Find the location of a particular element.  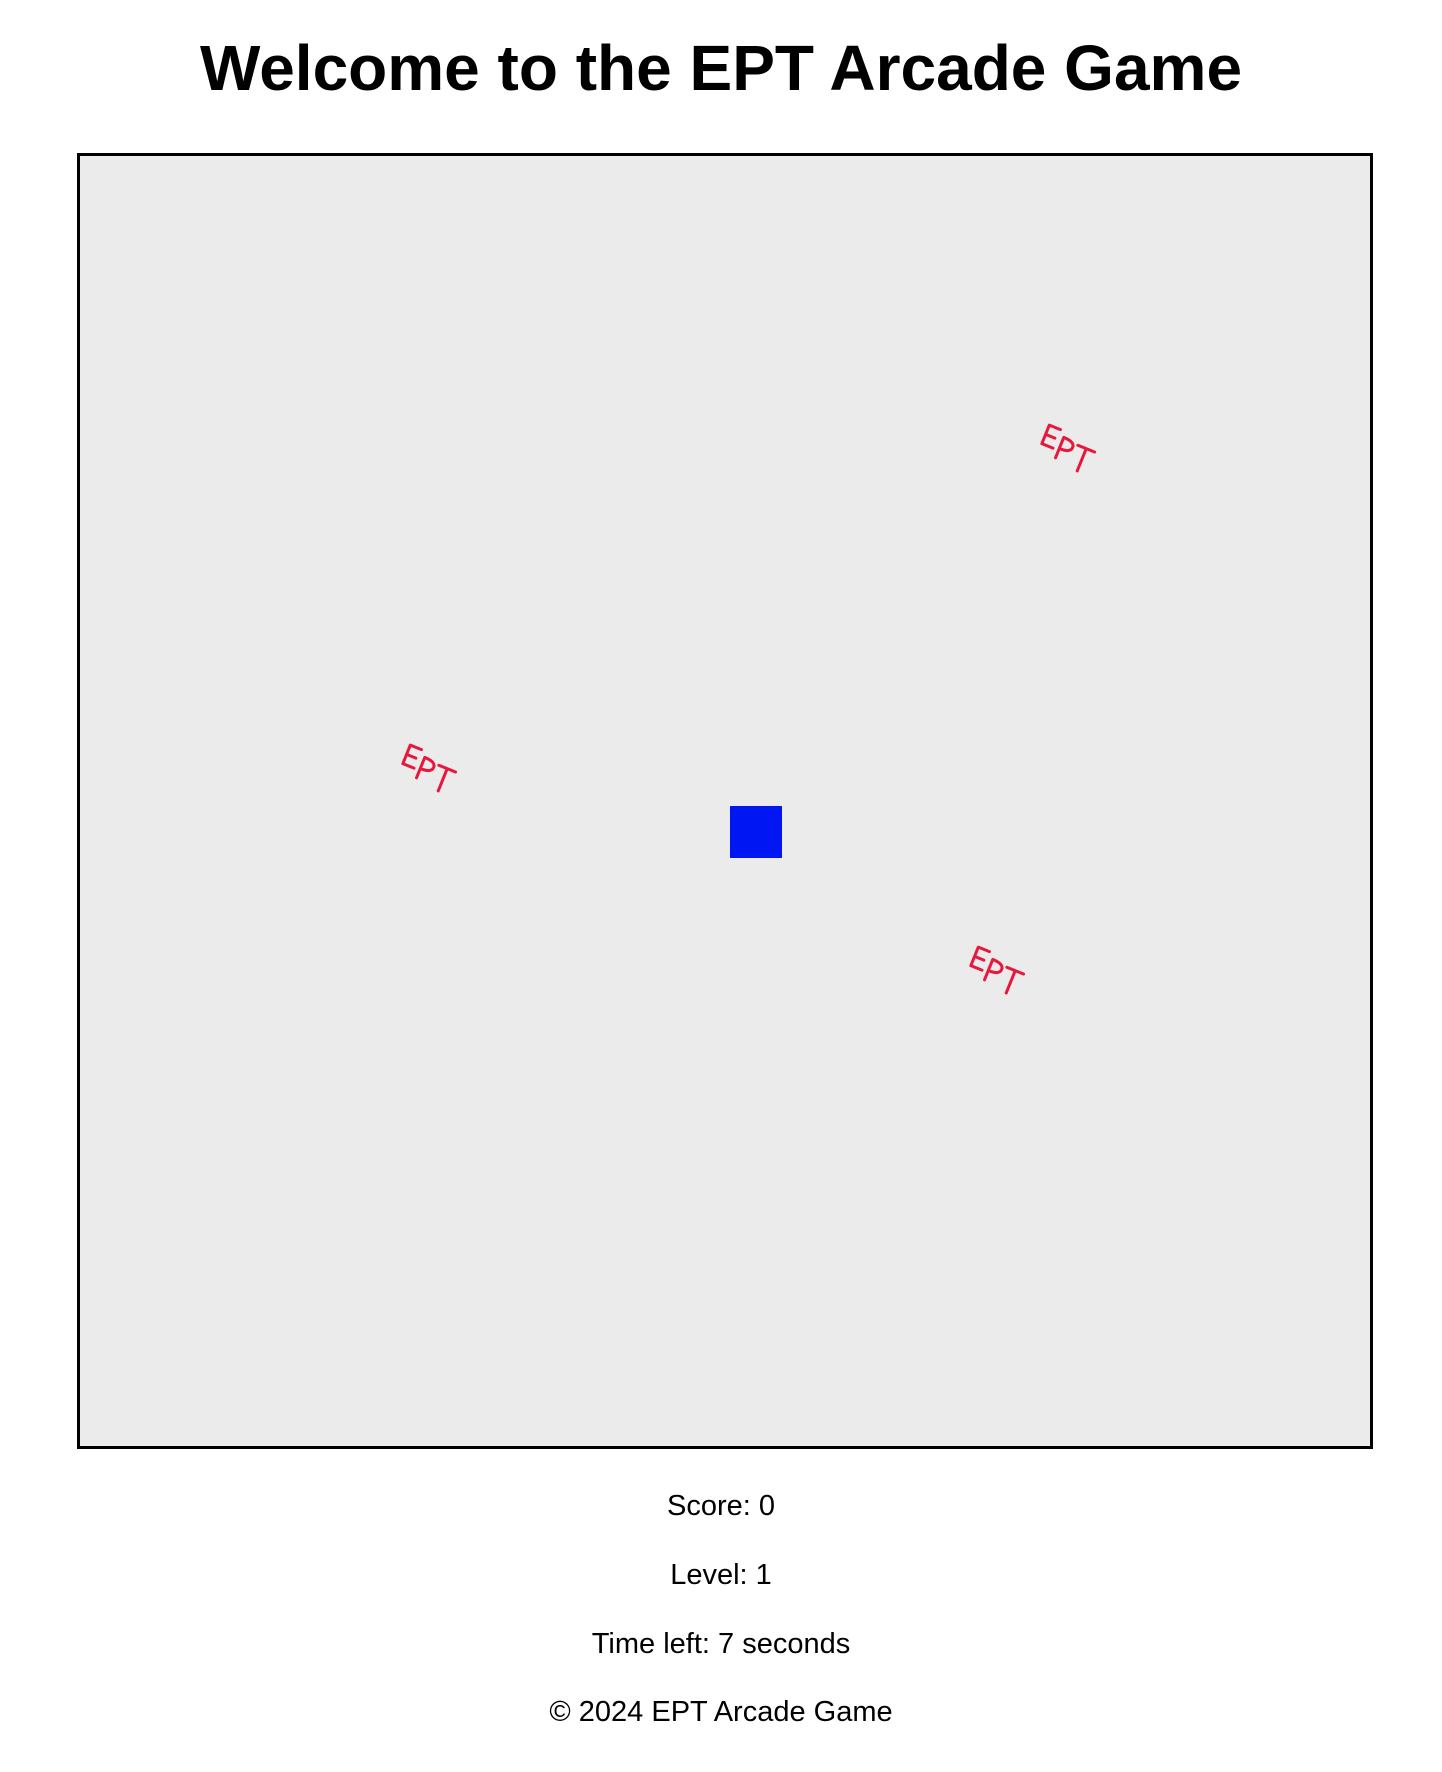

level-value: 1 is located at coordinates (763, 1575).